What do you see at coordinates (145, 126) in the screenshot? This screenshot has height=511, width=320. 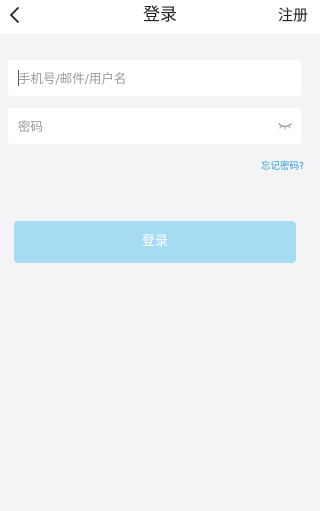 I see `password-input` at bounding box center [145, 126].